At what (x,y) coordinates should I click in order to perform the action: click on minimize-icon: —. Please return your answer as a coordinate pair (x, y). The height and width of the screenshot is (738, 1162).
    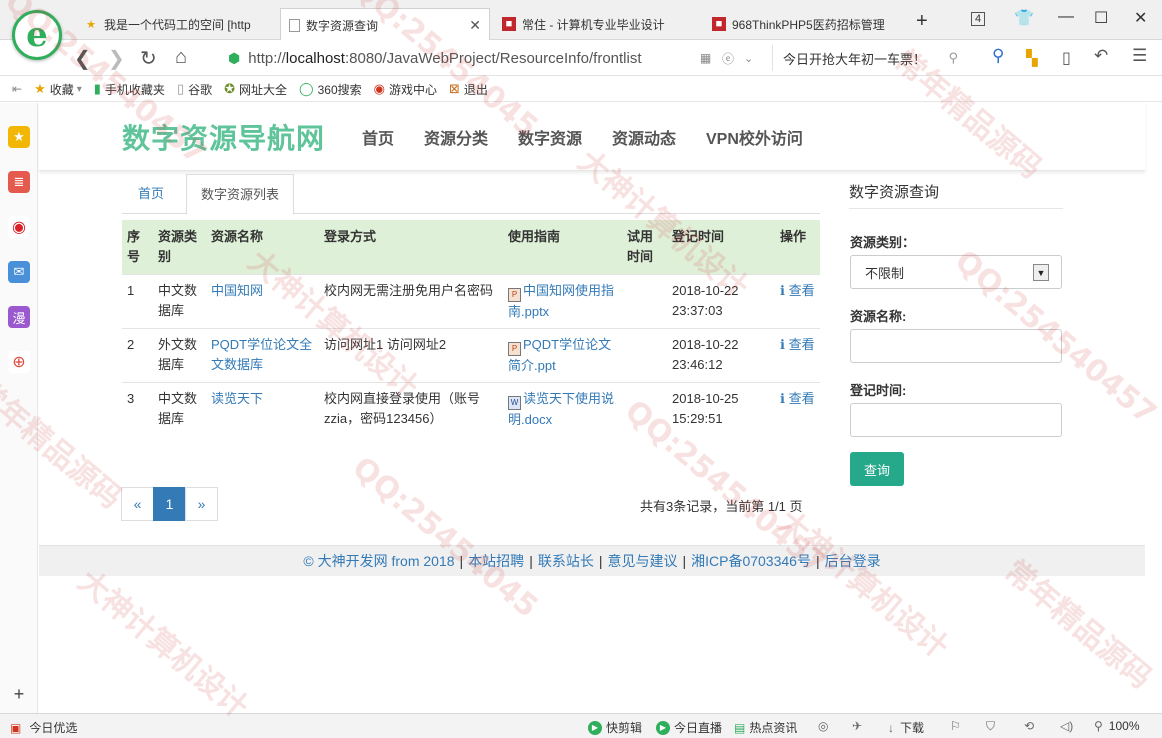
    Looking at the image, I should click on (1066, 17).